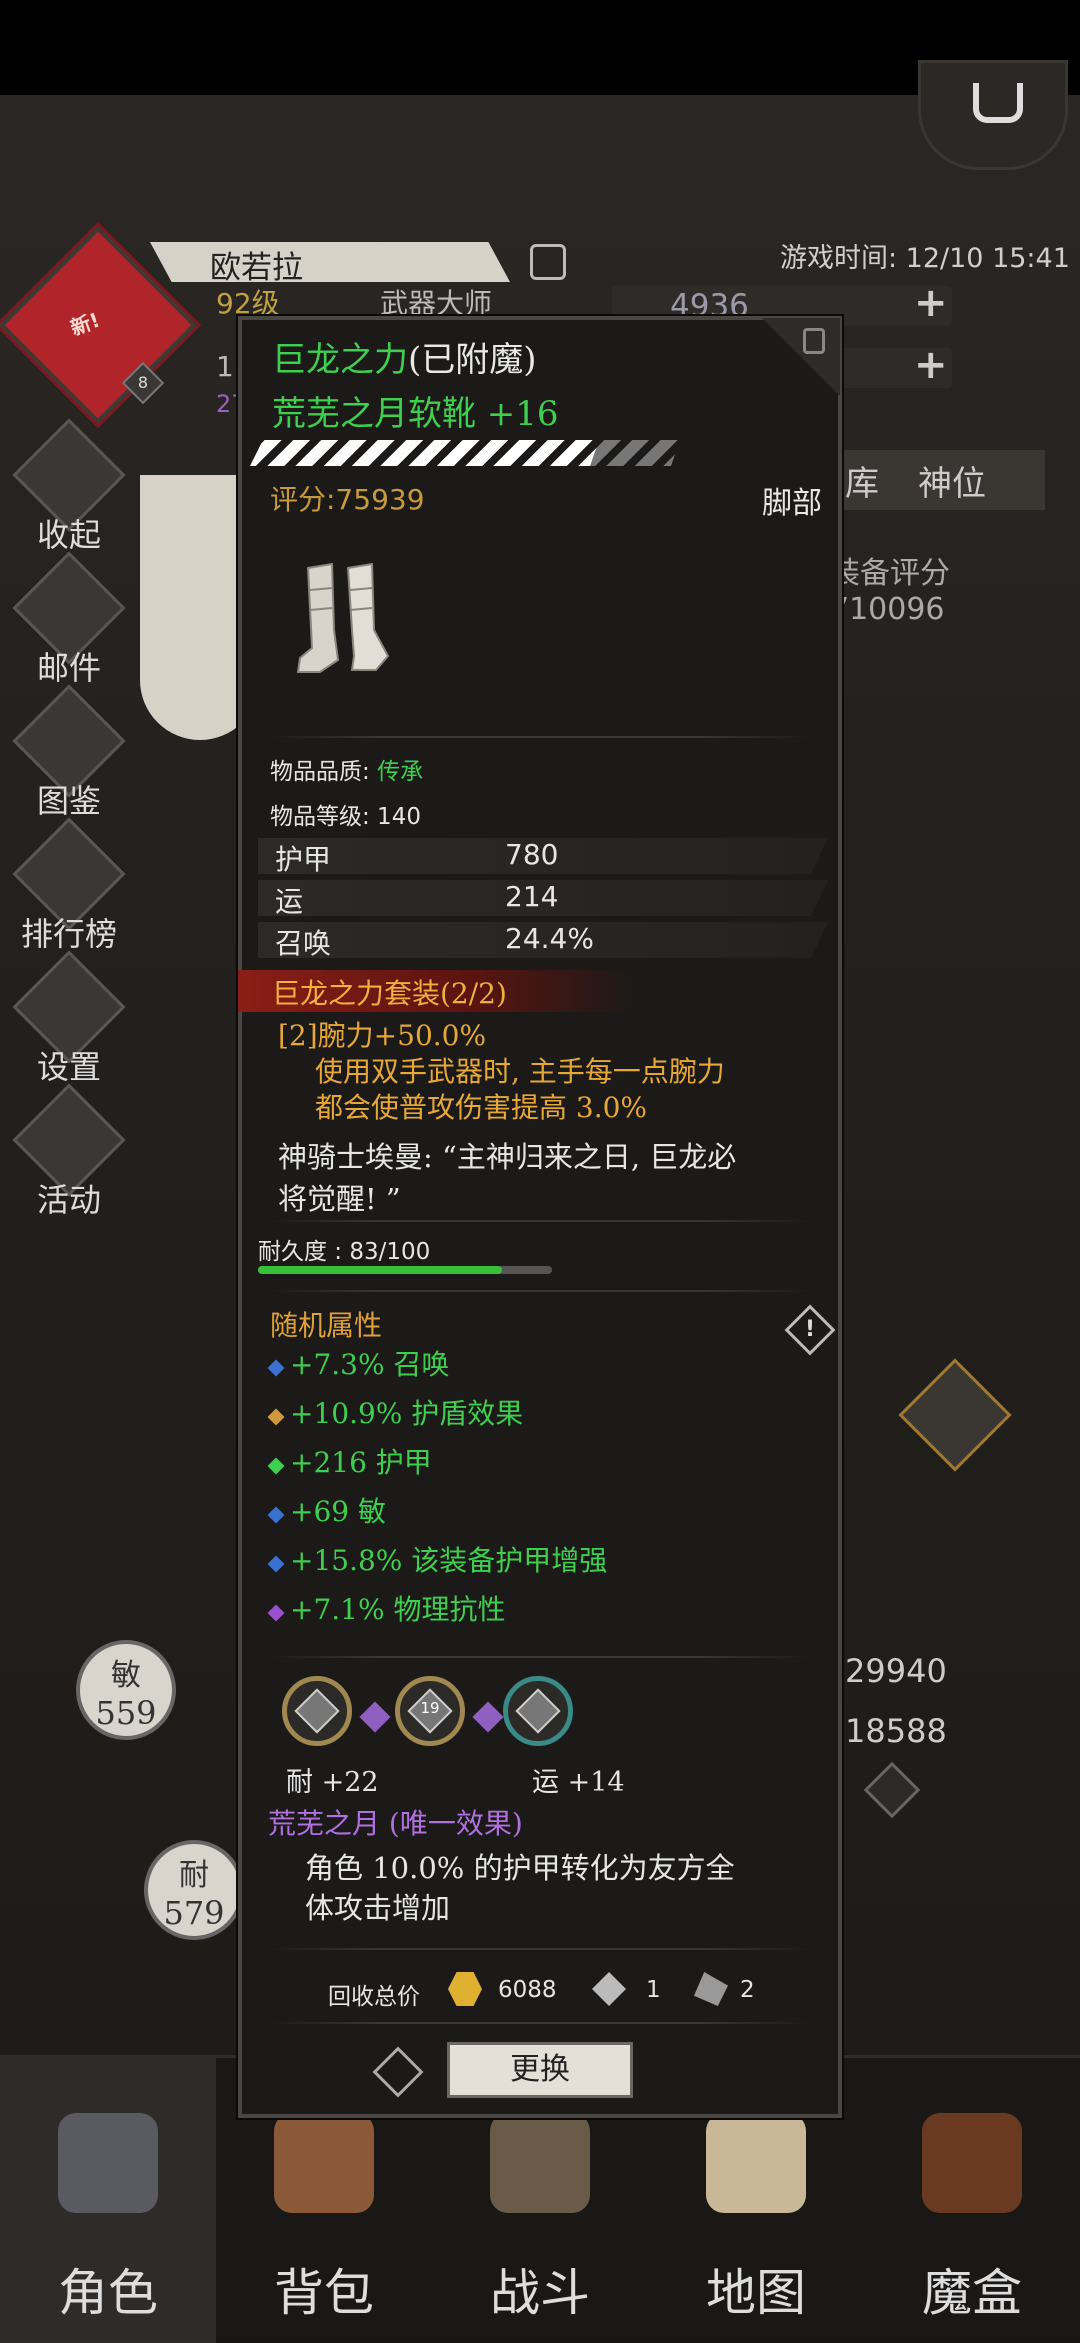 The height and width of the screenshot is (2343, 1080). What do you see at coordinates (896, 1731) in the screenshot?
I see `right-stat-2: 18588` at bounding box center [896, 1731].